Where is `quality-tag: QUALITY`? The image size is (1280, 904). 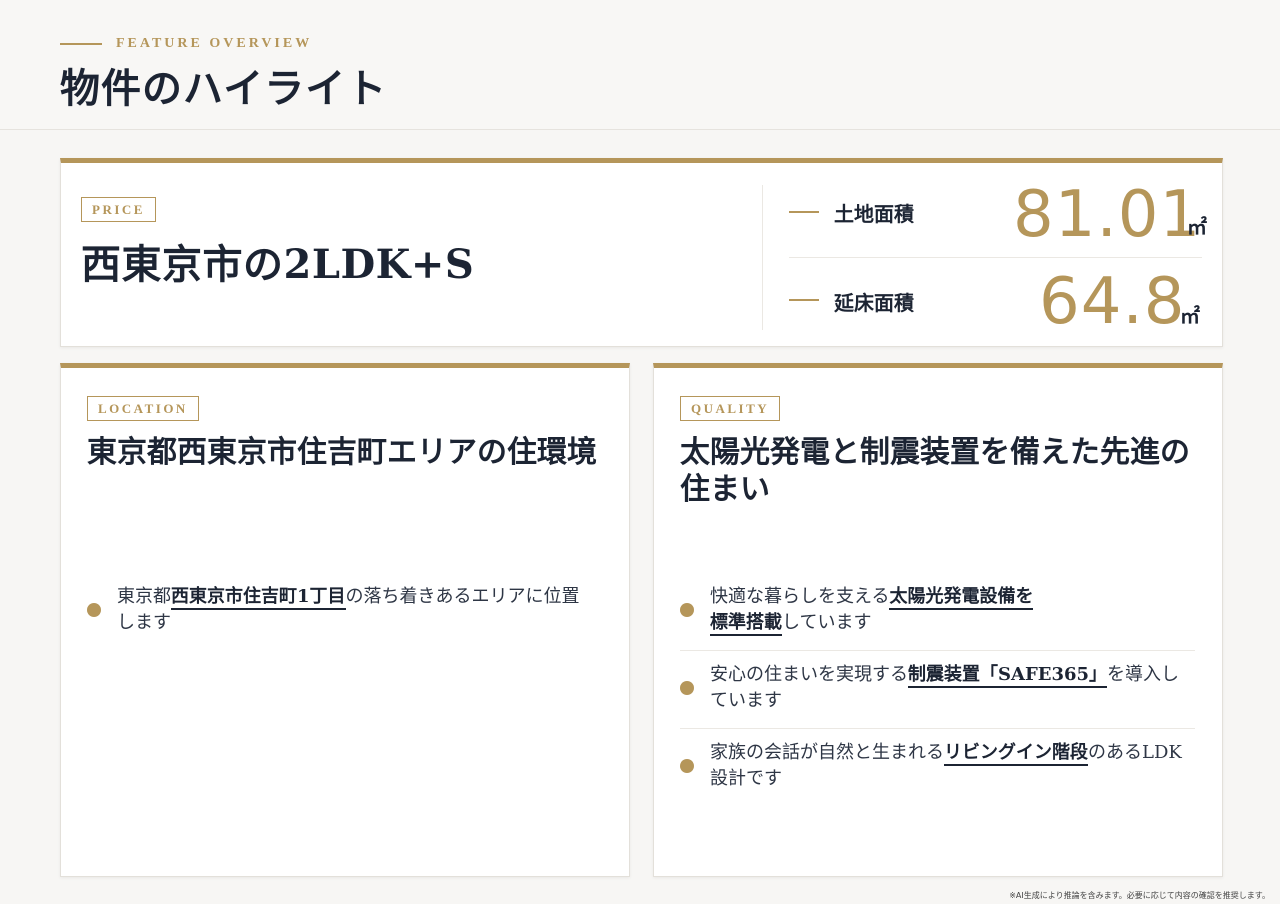 quality-tag: QUALITY is located at coordinates (730, 408).